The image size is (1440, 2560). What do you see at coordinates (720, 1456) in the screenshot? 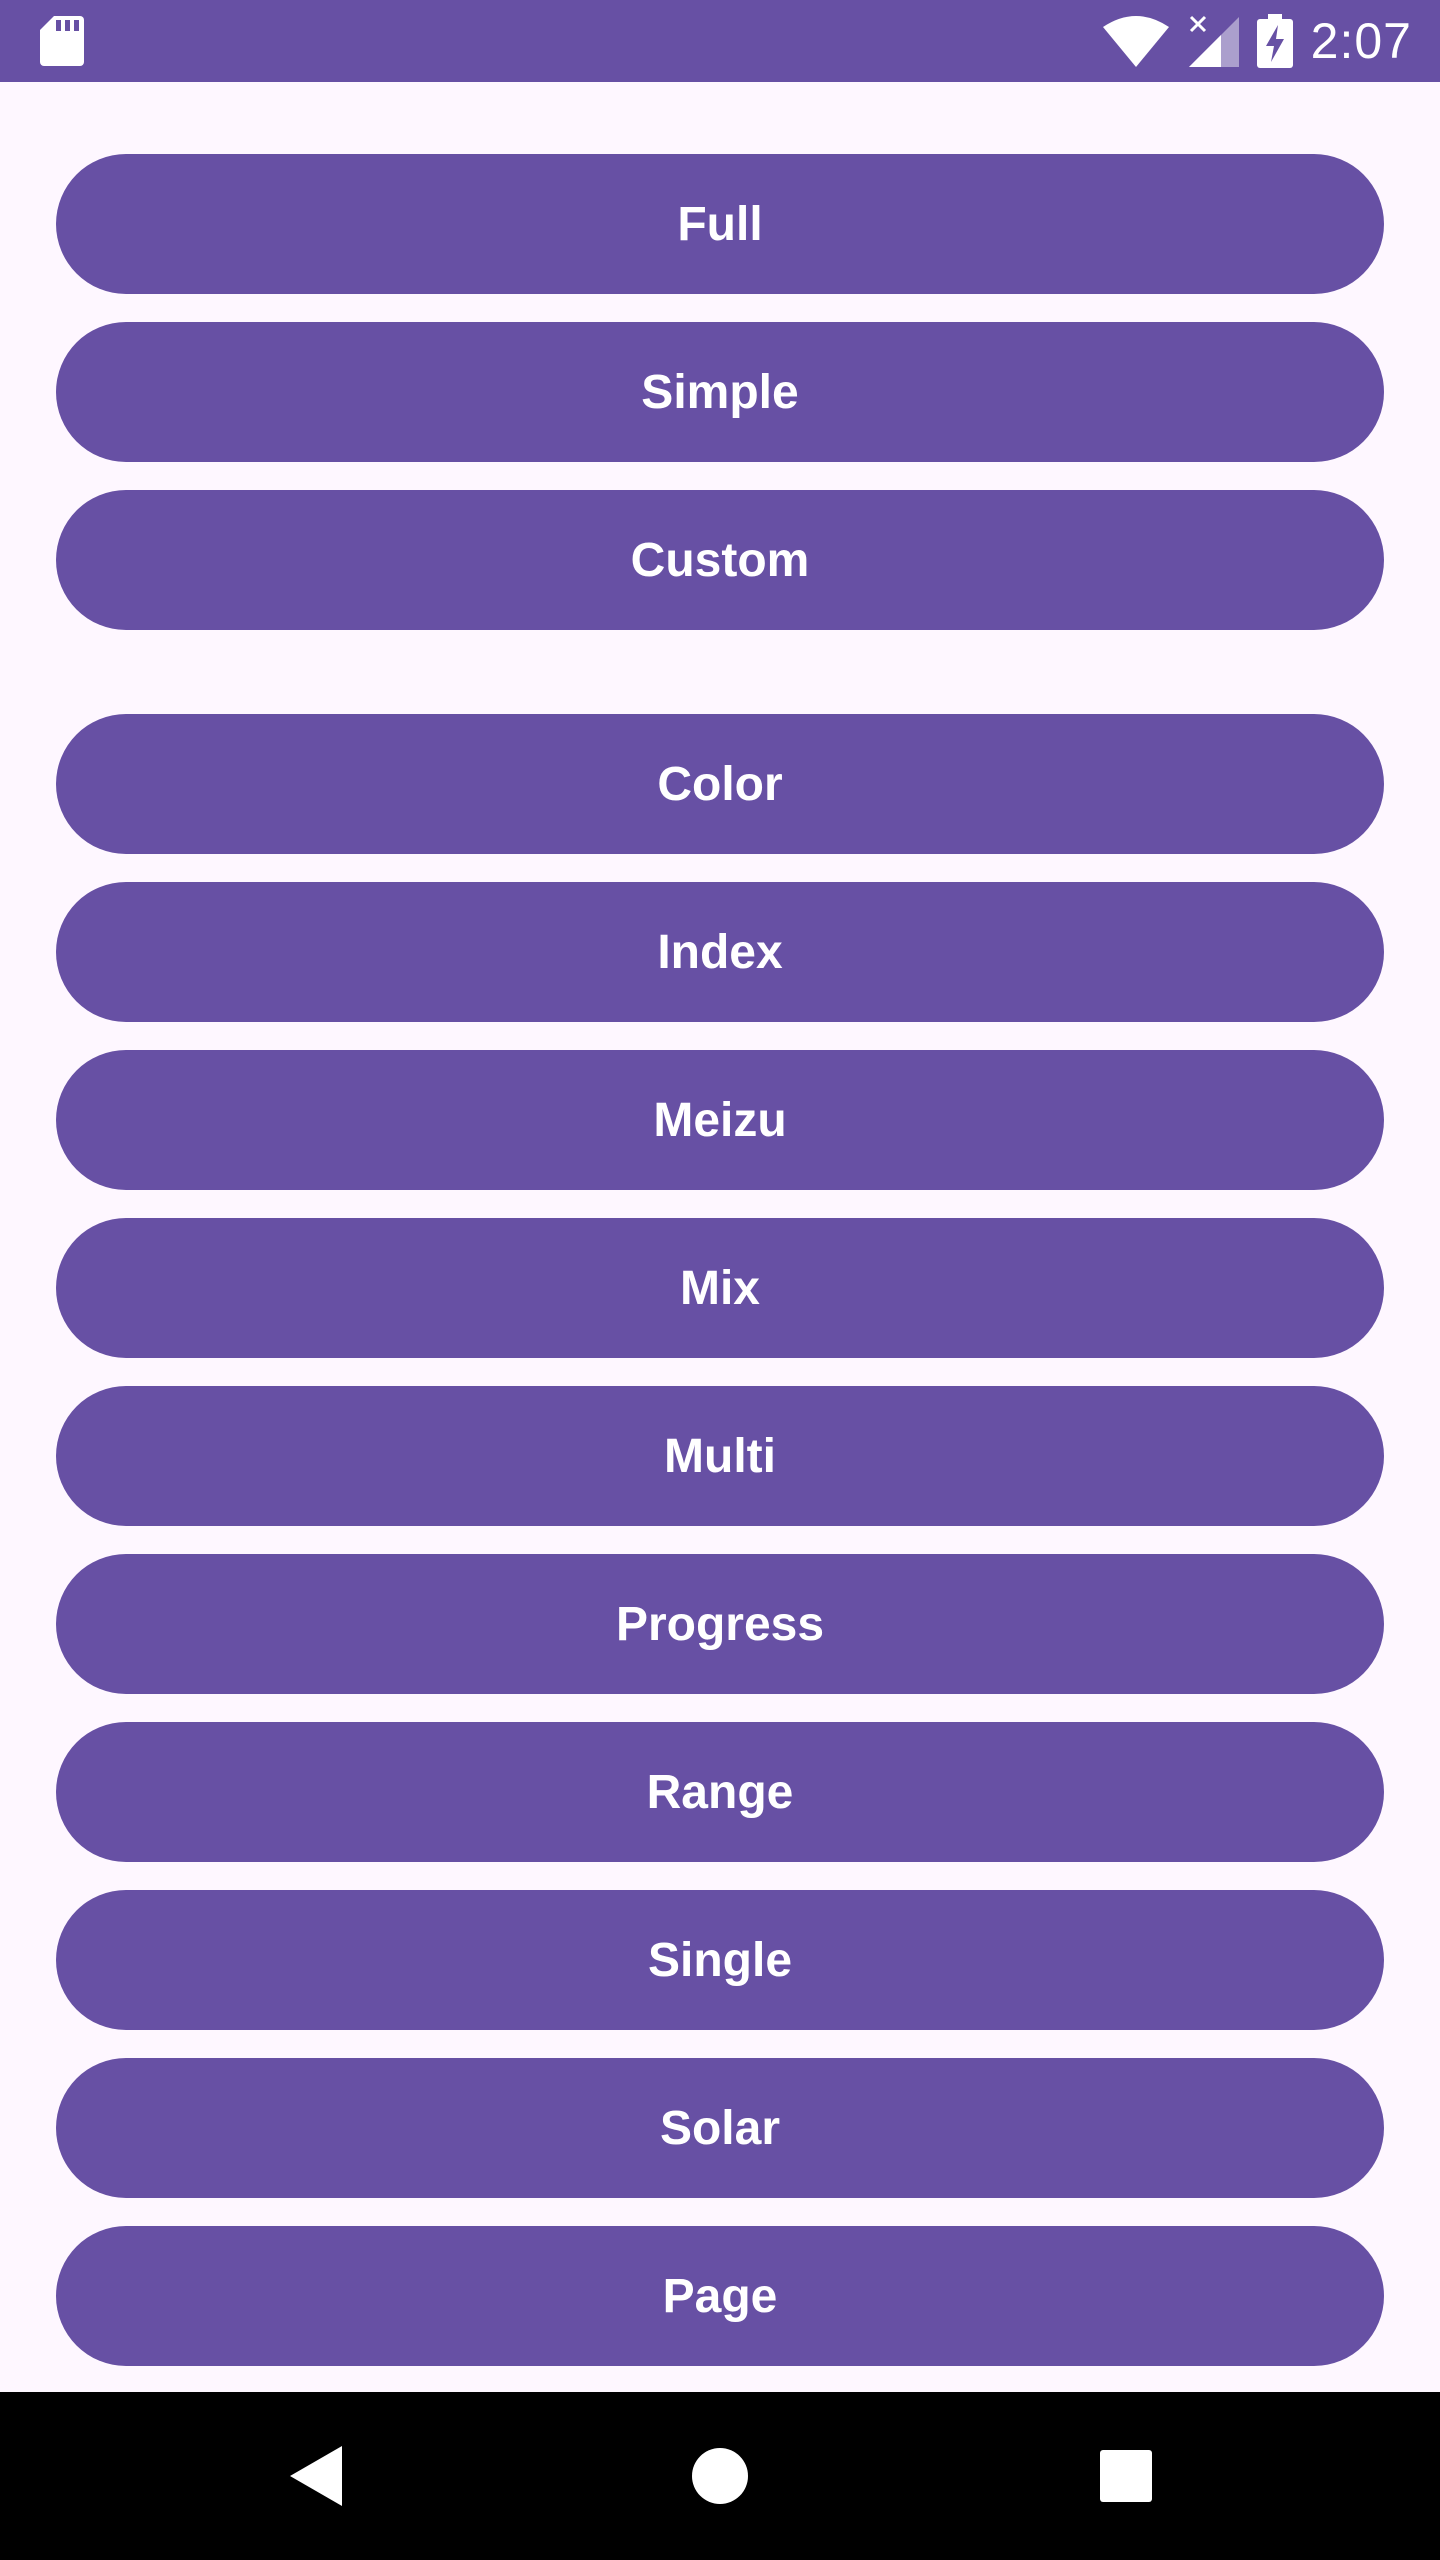
I see `multi-button: Multi` at bounding box center [720, 1456].